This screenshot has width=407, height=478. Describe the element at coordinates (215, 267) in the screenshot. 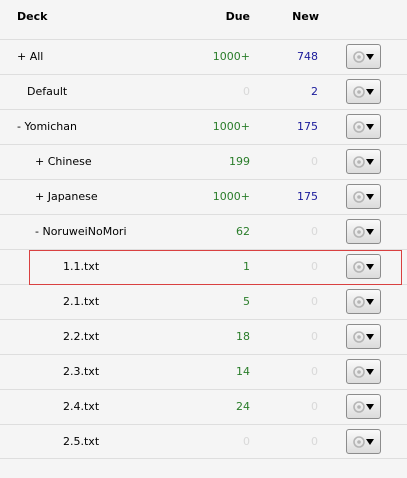

I see `selection-highlight` at that location.